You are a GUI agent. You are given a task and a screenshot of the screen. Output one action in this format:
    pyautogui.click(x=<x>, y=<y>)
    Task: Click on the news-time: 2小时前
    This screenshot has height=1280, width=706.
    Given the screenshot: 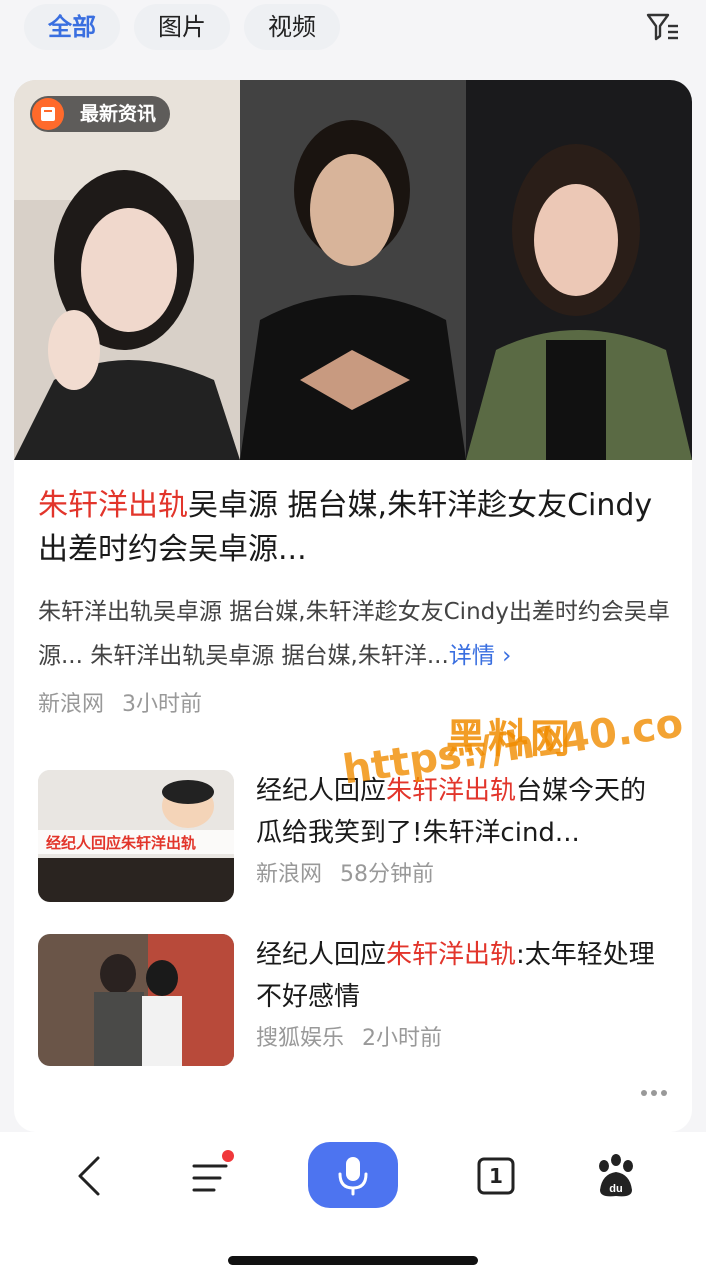 What is the action you would take?
    pyautogui.click(x=402, y=1038)
    